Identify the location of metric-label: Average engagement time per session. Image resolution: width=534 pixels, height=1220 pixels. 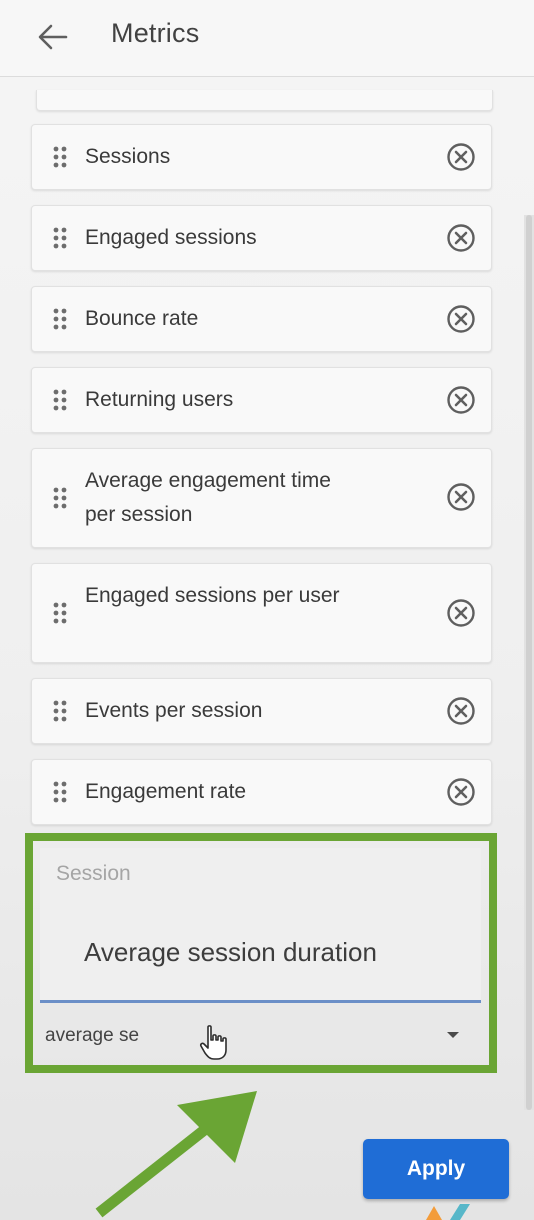
(208, 497).